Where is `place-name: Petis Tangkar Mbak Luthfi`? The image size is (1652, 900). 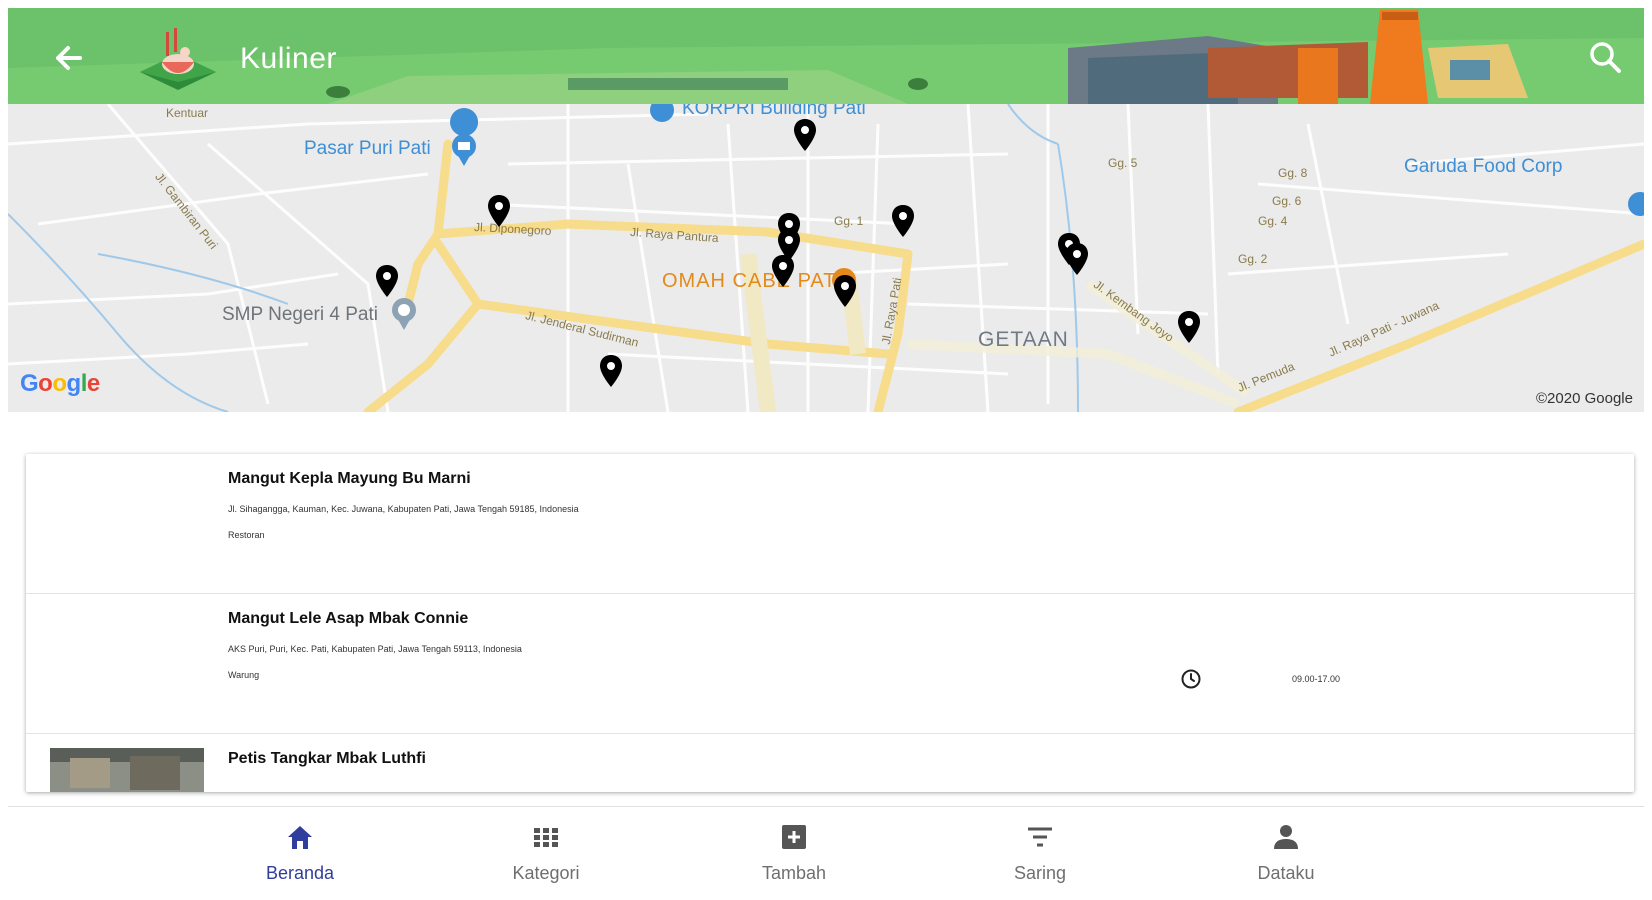 place-name: Petis Tangkar Mbak Luthfi is located at coordinates (327, 758).